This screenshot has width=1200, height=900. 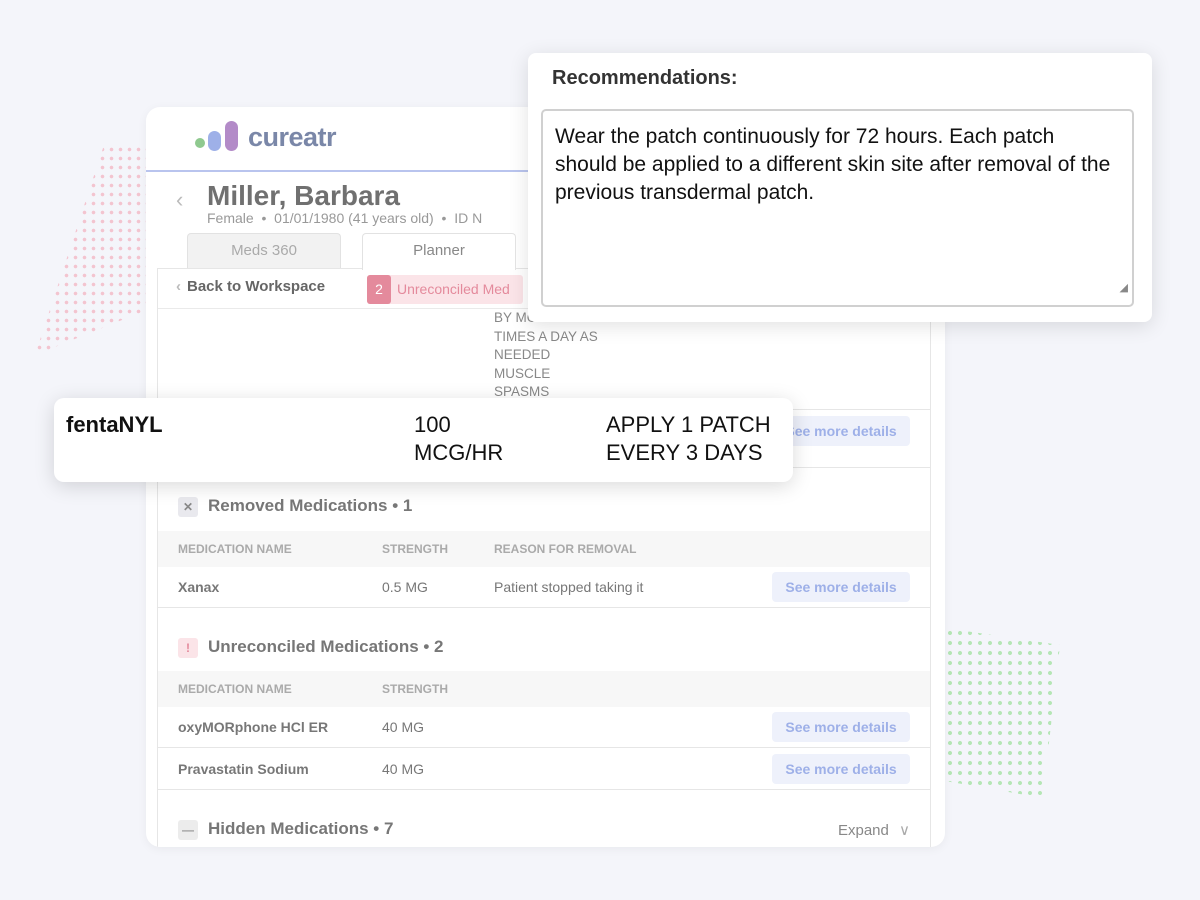 I want to click on sig-line: MUSCLE, so click(x=522, y=373).